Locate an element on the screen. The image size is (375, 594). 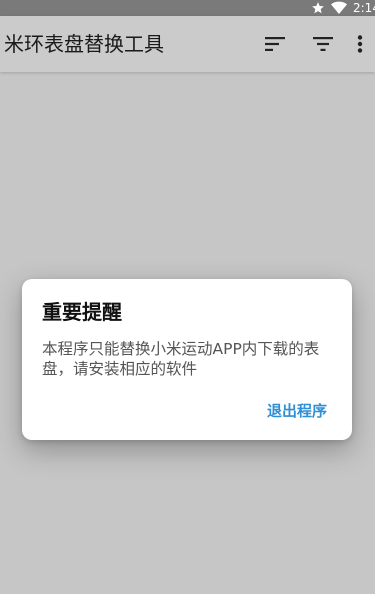
more-options-button is located at coordinates (360, 44).